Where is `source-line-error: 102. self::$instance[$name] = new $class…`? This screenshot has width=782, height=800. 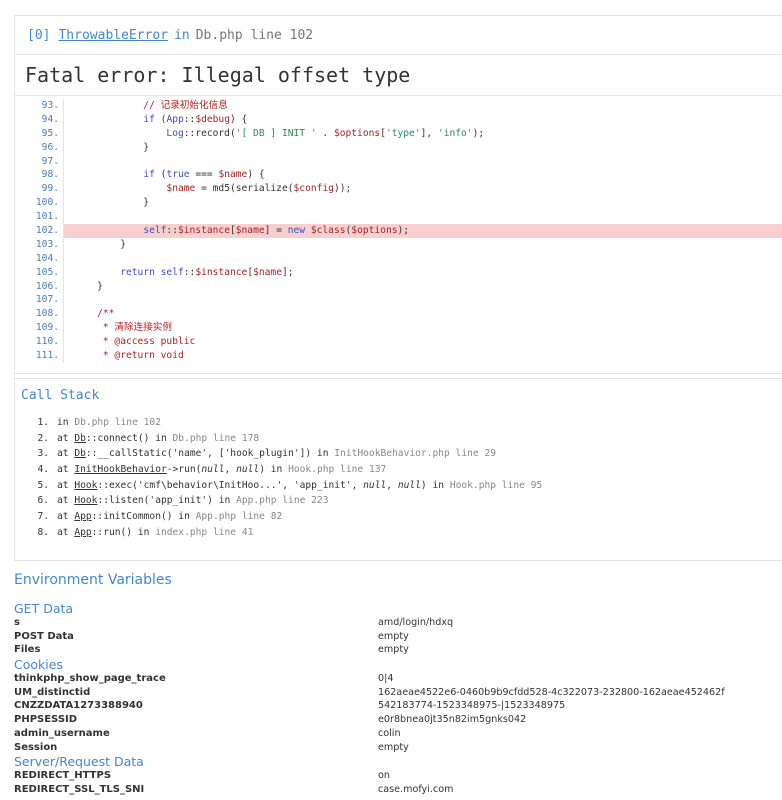
source-line-error: 102. self::$instance[$name] = new $class… is located at coordinates (398, 231).